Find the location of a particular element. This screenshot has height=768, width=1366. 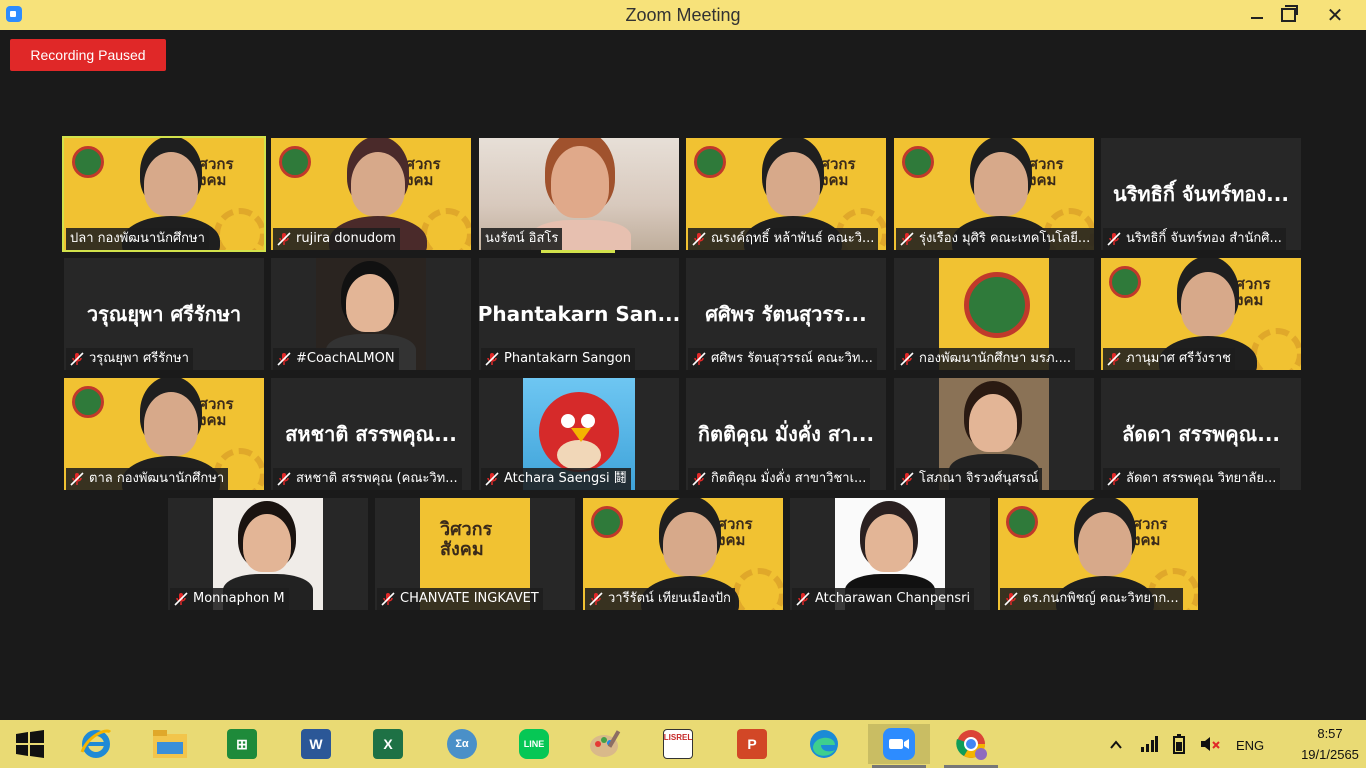

participant-name: ตาล กองพัฒนานักศึกษา is located at coordinates (157, 478).